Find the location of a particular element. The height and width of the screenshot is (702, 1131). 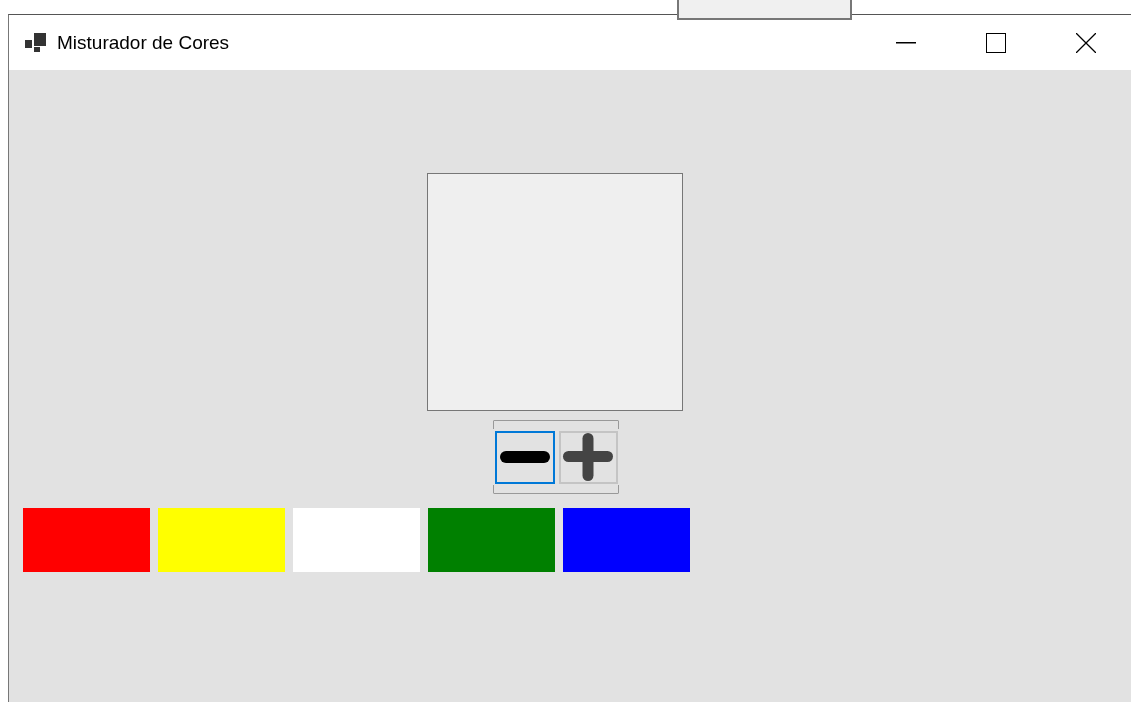

close-icon is located at coordinates (1086, 42).